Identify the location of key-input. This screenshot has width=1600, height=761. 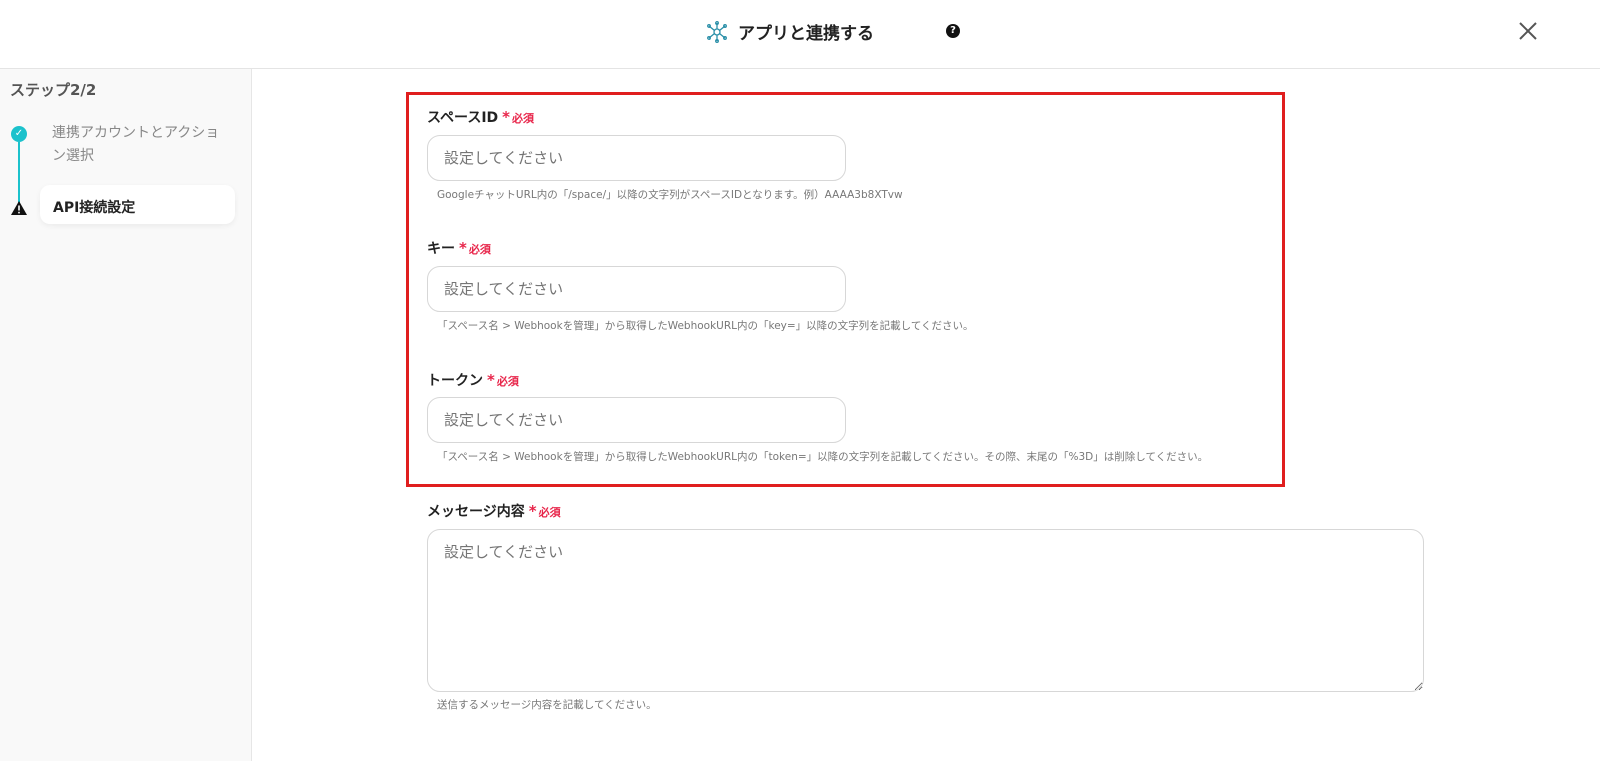
(636, 289).